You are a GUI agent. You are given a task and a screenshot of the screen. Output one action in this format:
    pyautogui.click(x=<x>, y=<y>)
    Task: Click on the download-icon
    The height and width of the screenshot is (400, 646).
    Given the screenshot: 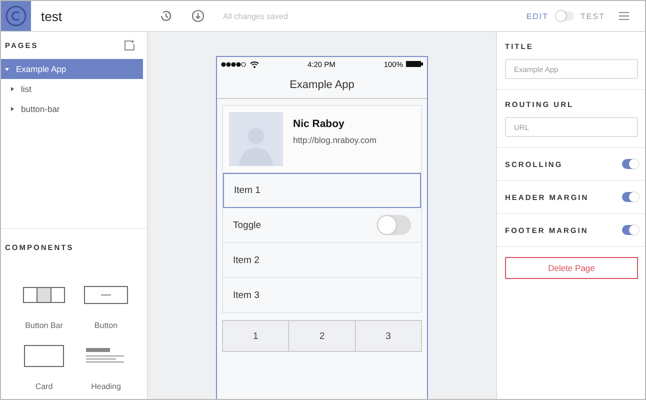 What is the action you would take?
    pyautogui.click(x=198, y=16)
    